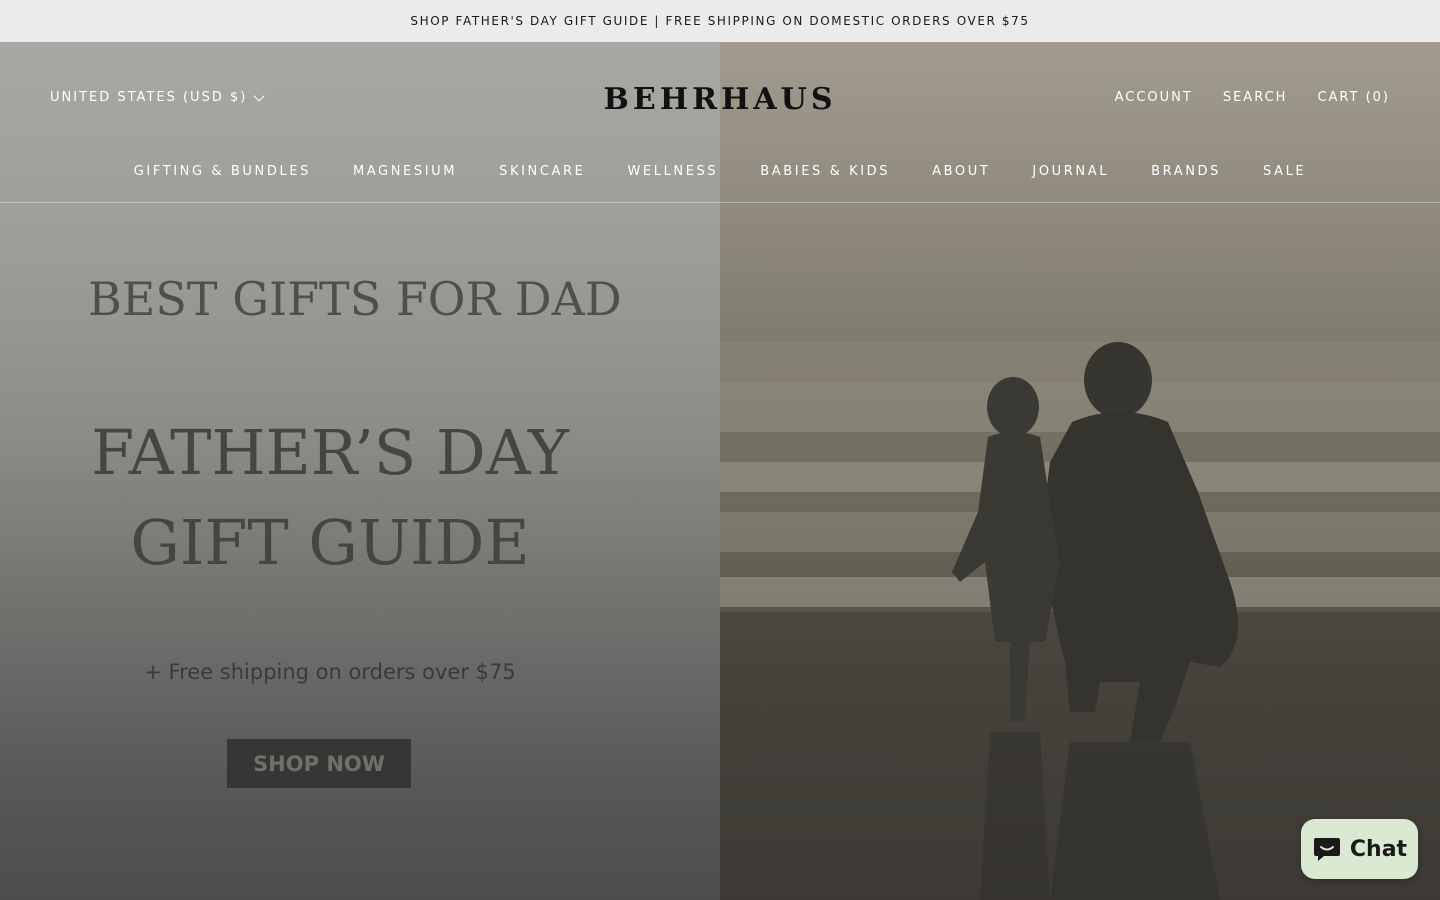  Describe the element at coordinates (1378, 849) in the screenshot. I see `chat-label: Chat` at that location.